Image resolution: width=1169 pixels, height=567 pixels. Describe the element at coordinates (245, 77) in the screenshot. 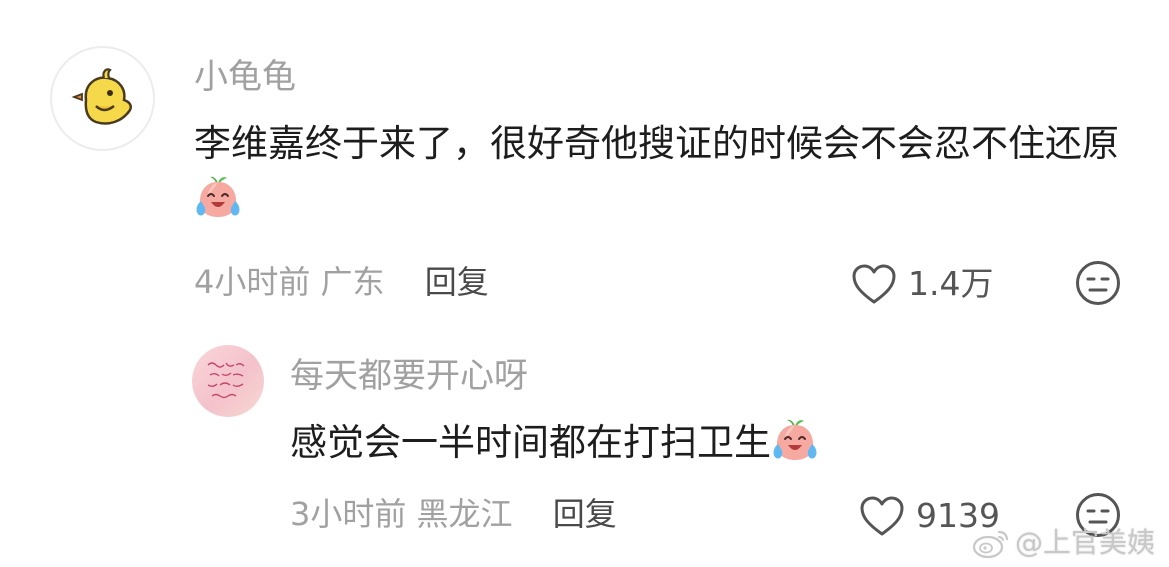

I see `username: 小龟龟` at that location.